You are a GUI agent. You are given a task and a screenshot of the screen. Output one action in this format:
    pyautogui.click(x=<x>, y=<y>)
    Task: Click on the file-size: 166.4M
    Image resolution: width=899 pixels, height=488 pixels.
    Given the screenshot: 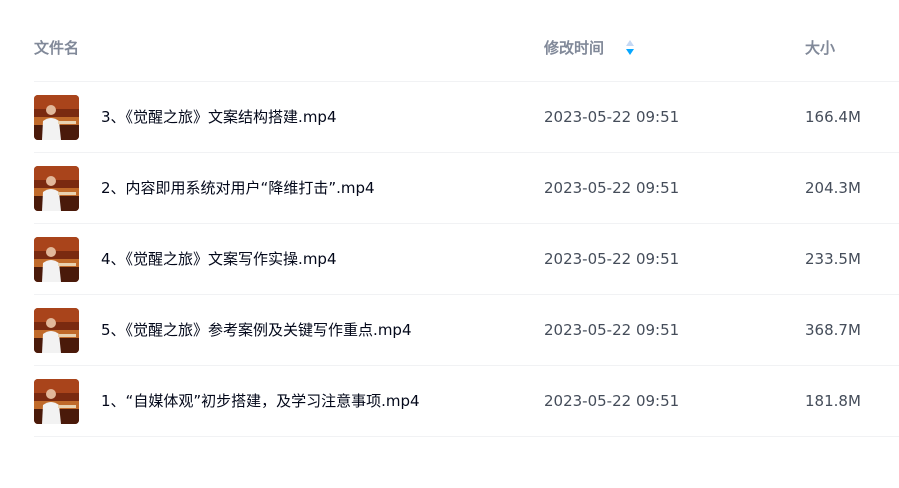 What is the action you would take?
    pyautogui.click(x=833, y=117)
    